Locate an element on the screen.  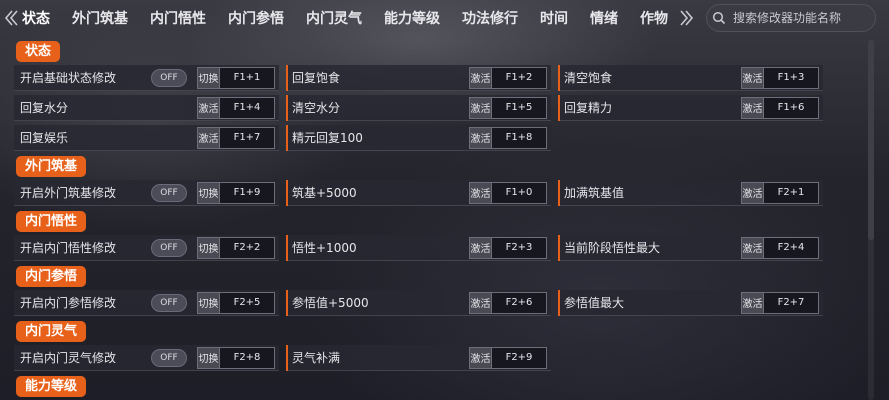
tab-8: 情绪 is located at coordinates (604, 18).